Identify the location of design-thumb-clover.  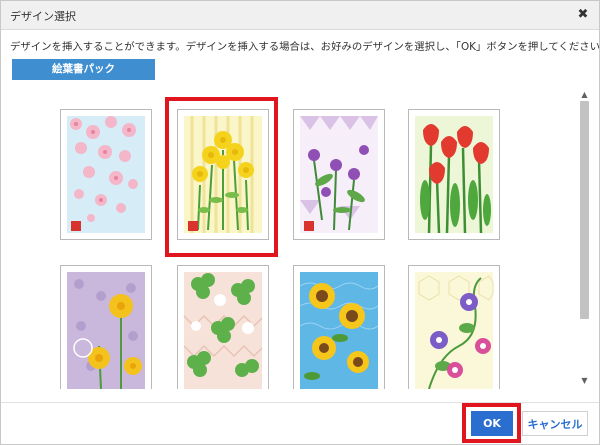
(223, 327).